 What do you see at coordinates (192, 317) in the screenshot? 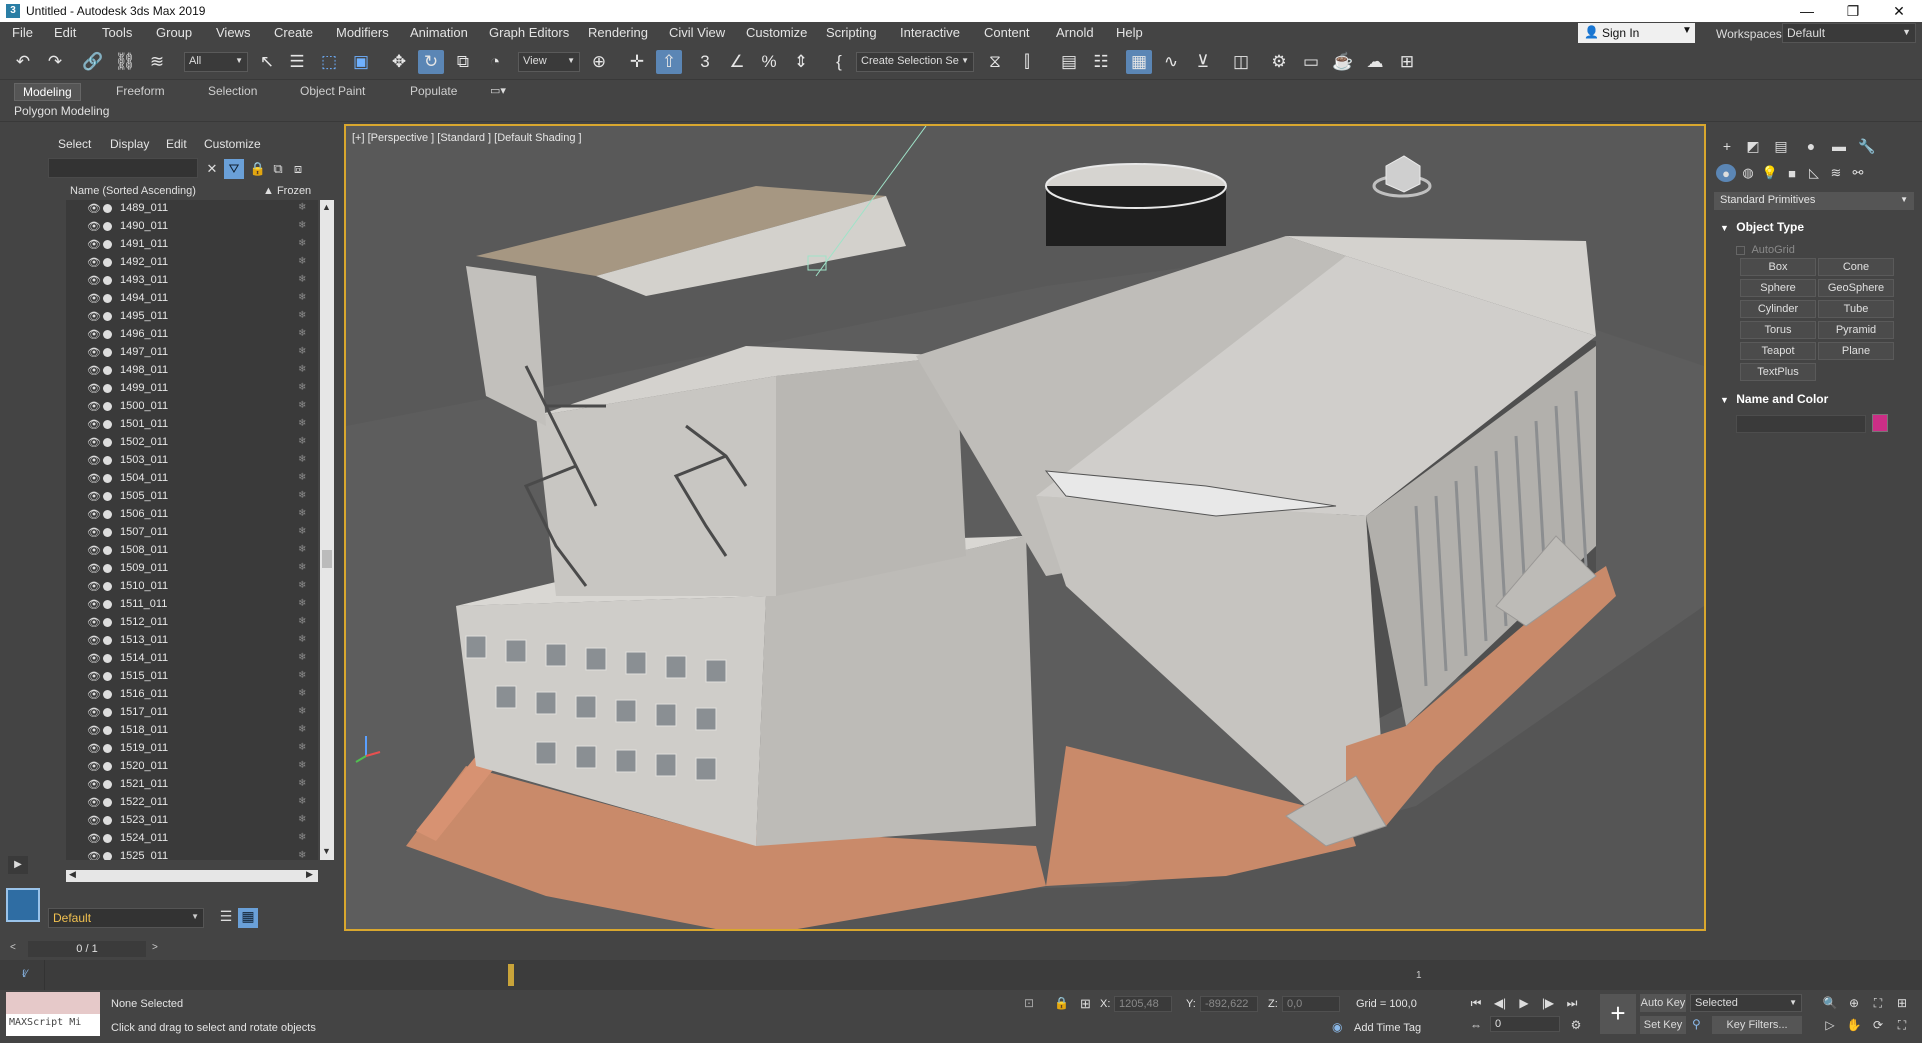
I see `list-item: 👁 1495_011 ❄` at bounding box center [192, 317].